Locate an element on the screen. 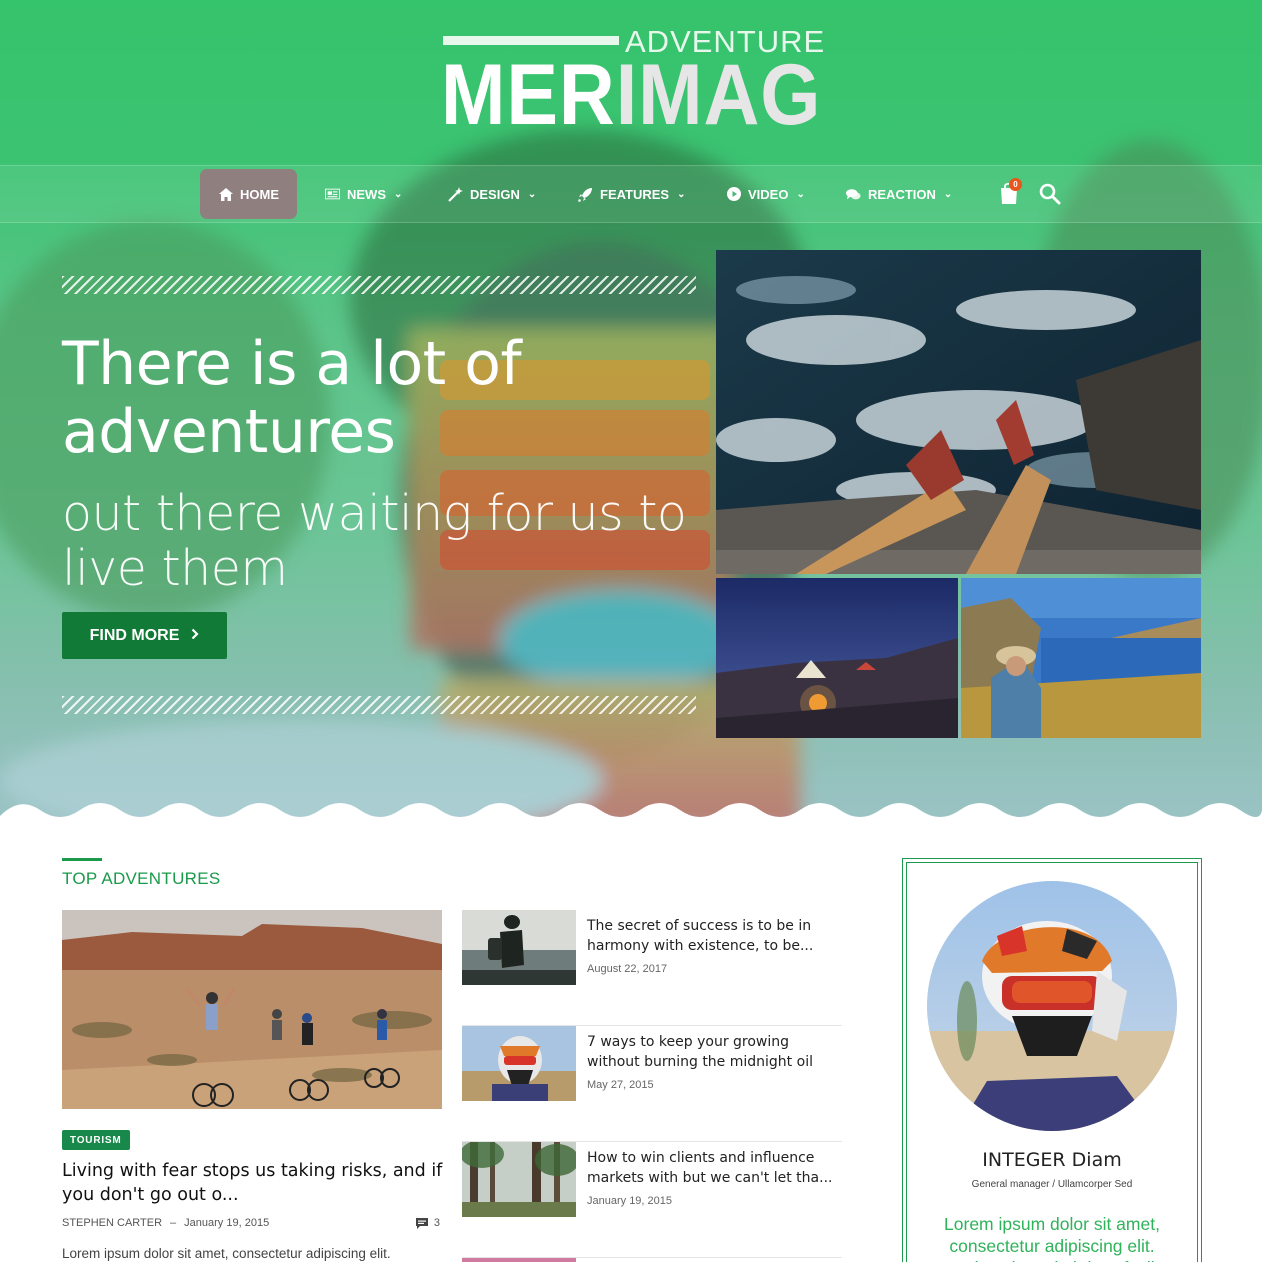  search-button is located at coordinates (1050, 194).